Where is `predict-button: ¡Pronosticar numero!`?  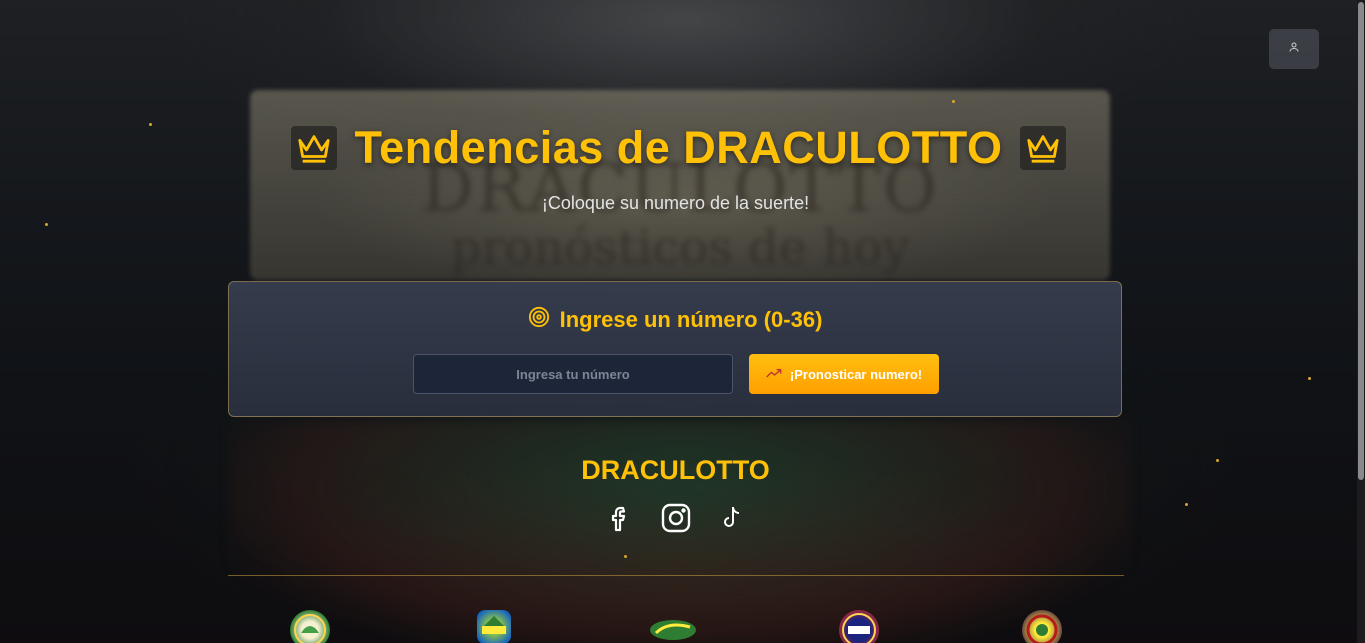
predict-button: ¡Pronosticar numero! is located at coordinates (844, 374).